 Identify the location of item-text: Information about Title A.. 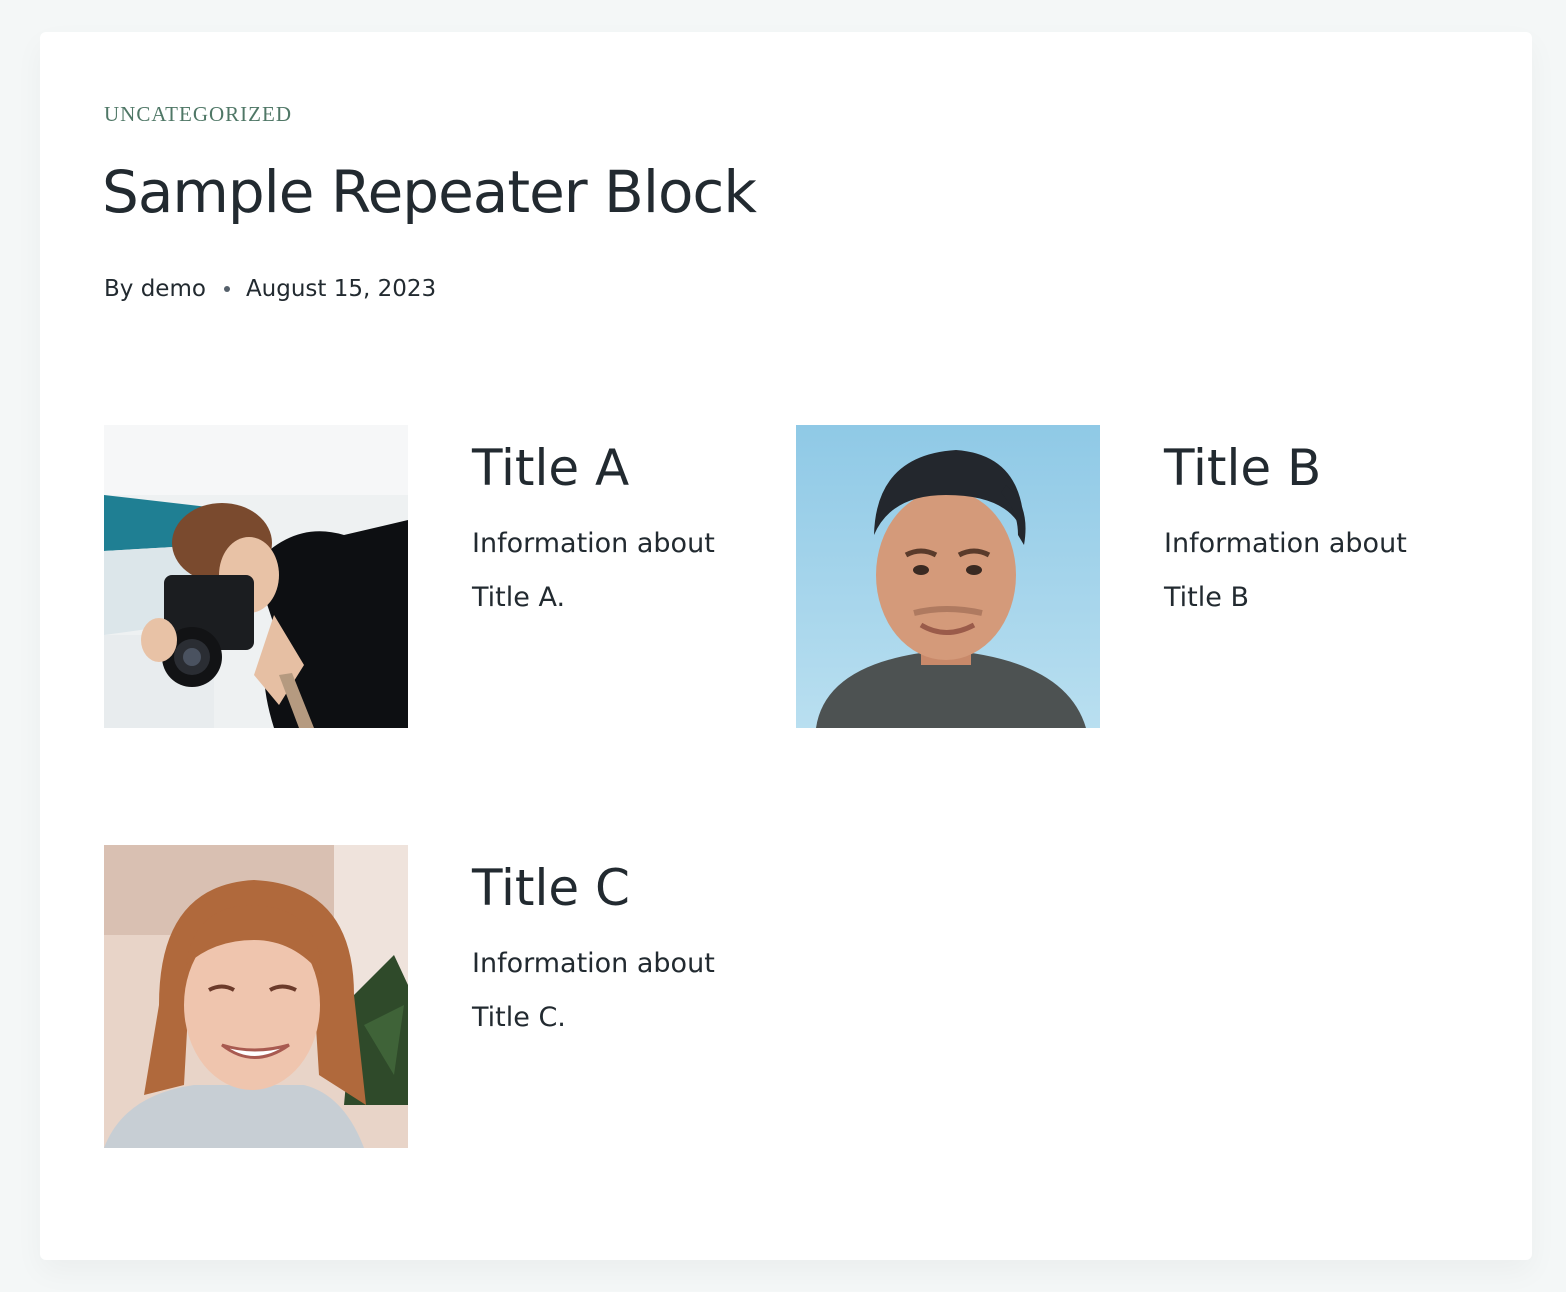
(593, 570).